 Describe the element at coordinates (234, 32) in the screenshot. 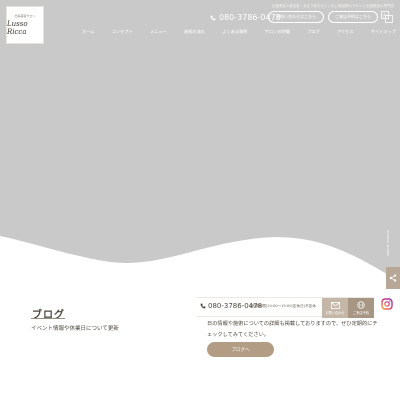

I see `nav-item-faq: よくある質問` at that location.